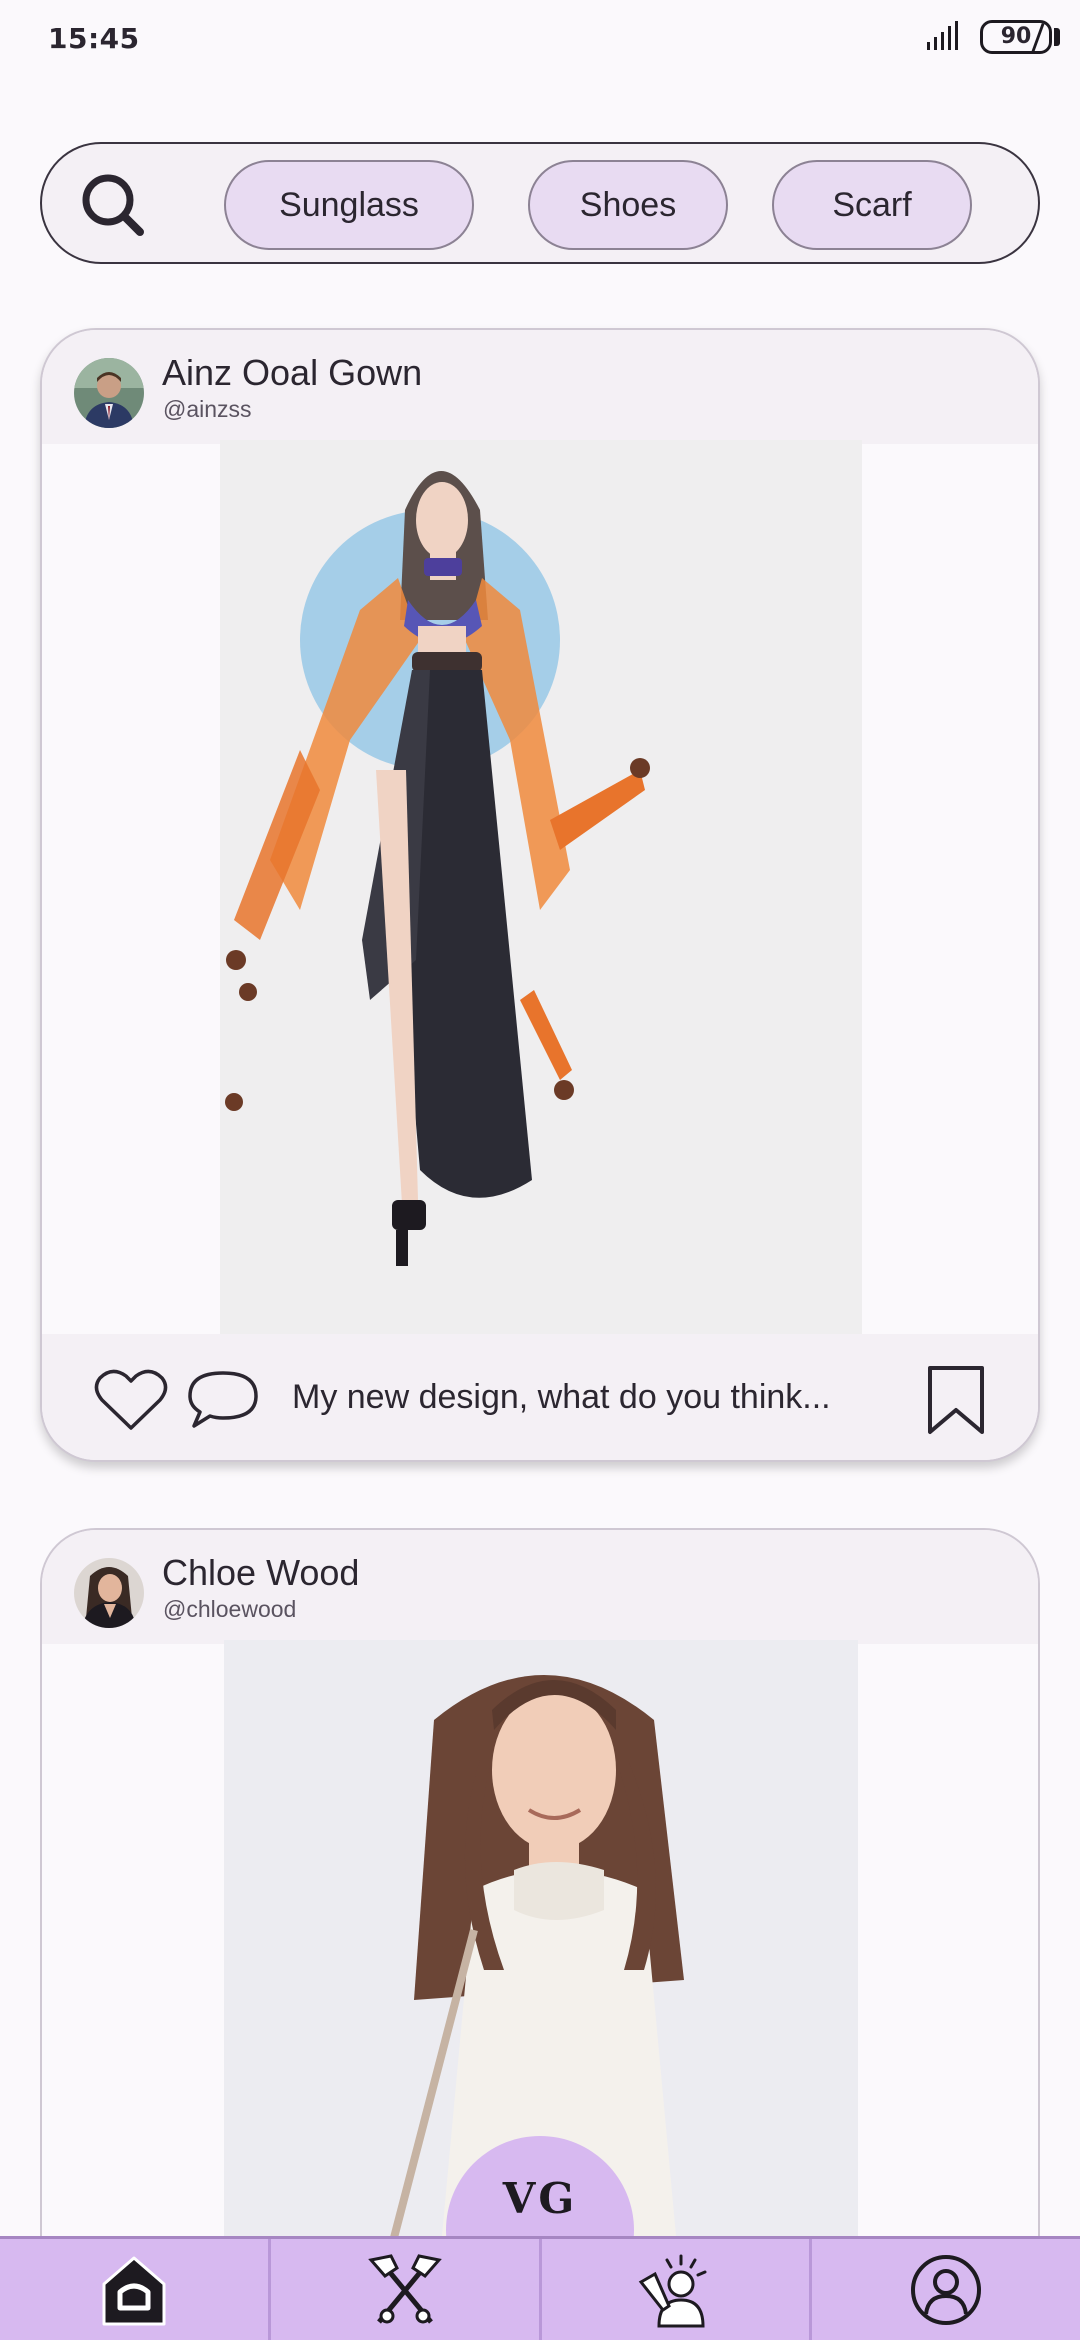  I want to click on heart-icon, so click(131, 1399).